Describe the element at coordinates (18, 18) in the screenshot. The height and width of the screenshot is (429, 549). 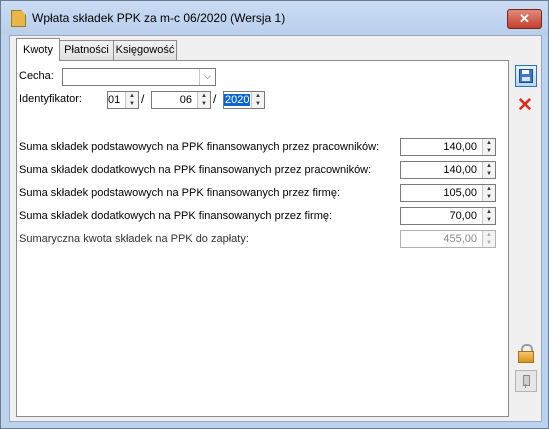
I see `document-icon` at that location.